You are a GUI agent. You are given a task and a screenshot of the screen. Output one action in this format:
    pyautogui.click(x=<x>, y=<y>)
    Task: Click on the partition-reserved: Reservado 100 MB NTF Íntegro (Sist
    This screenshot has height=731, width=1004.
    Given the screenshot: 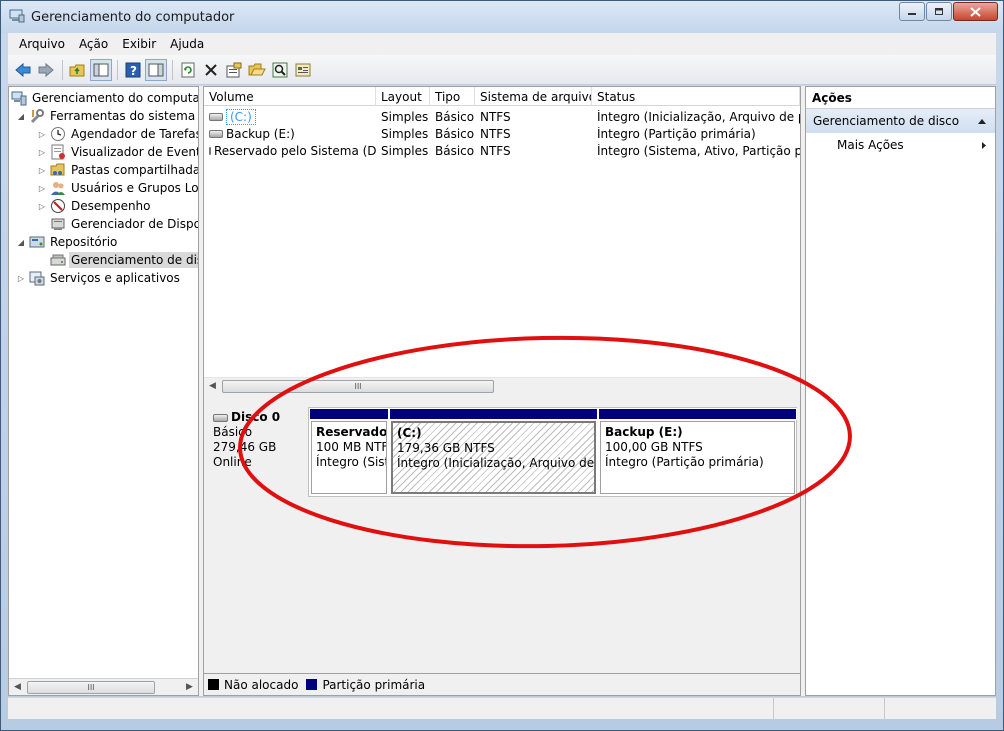 What is the action you would take?
    pyautogui.click(x=349, y=452)
    